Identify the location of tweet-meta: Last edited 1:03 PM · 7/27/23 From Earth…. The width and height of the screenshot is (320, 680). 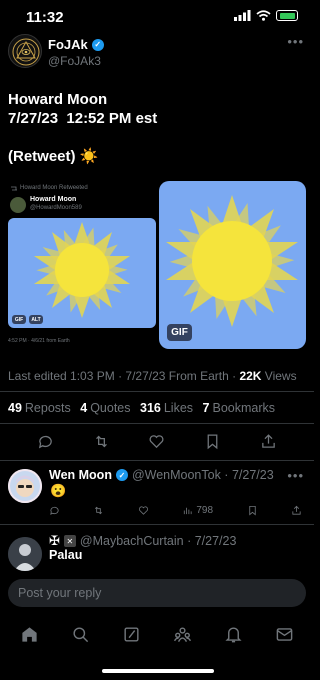
(152, 376).